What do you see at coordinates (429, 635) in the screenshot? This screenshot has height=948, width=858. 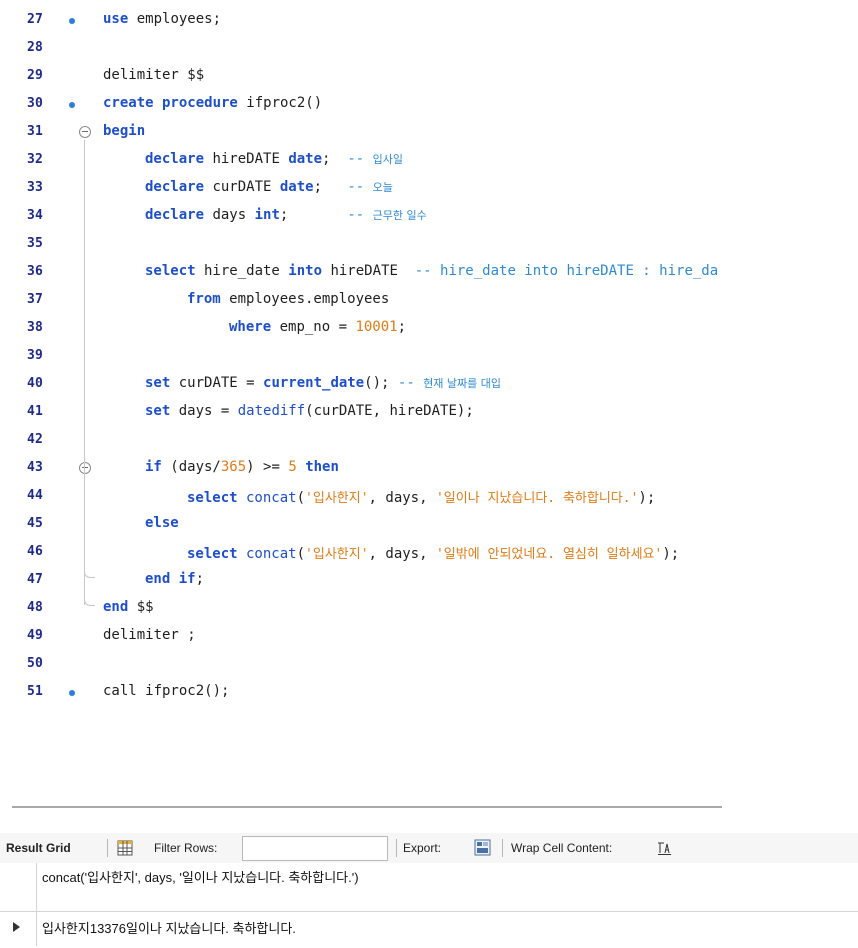 I see `code-line-49: 49 delimiter ;` at bounding box center [429, 635].